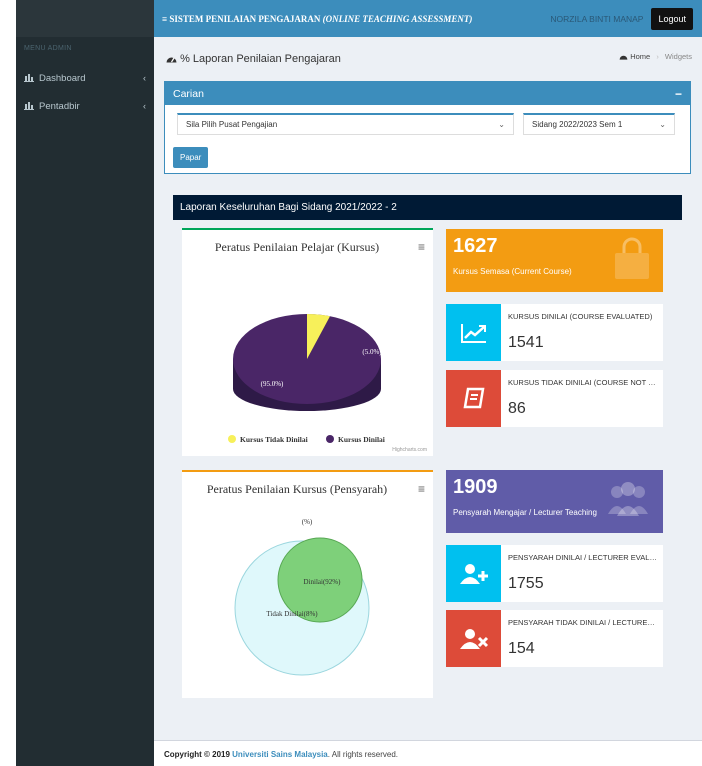 This screenshot has width=702, height=766. I want to click on lecturer-pie-chart: (%) Dinilai(92%) Tidak Dinilai(8%), so click(302, 597).